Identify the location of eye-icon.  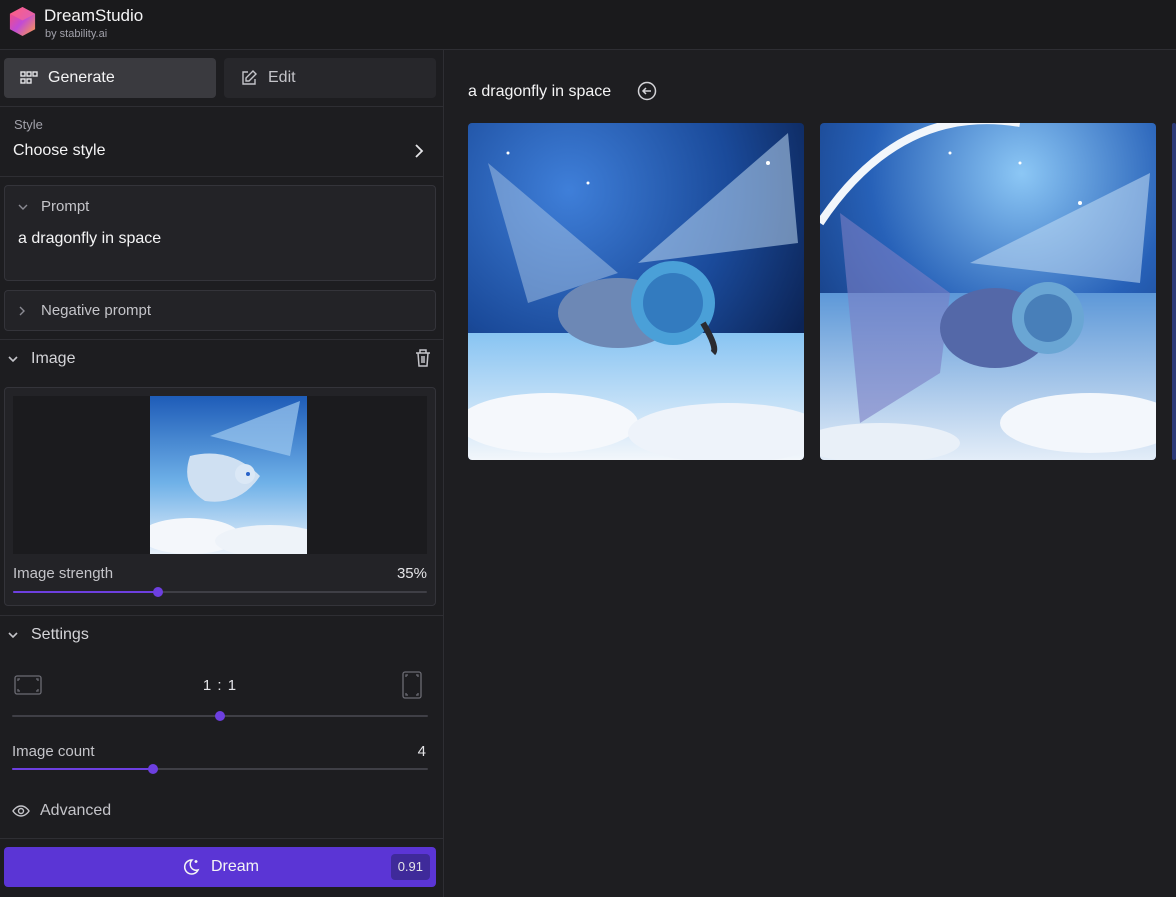
(21, 811).